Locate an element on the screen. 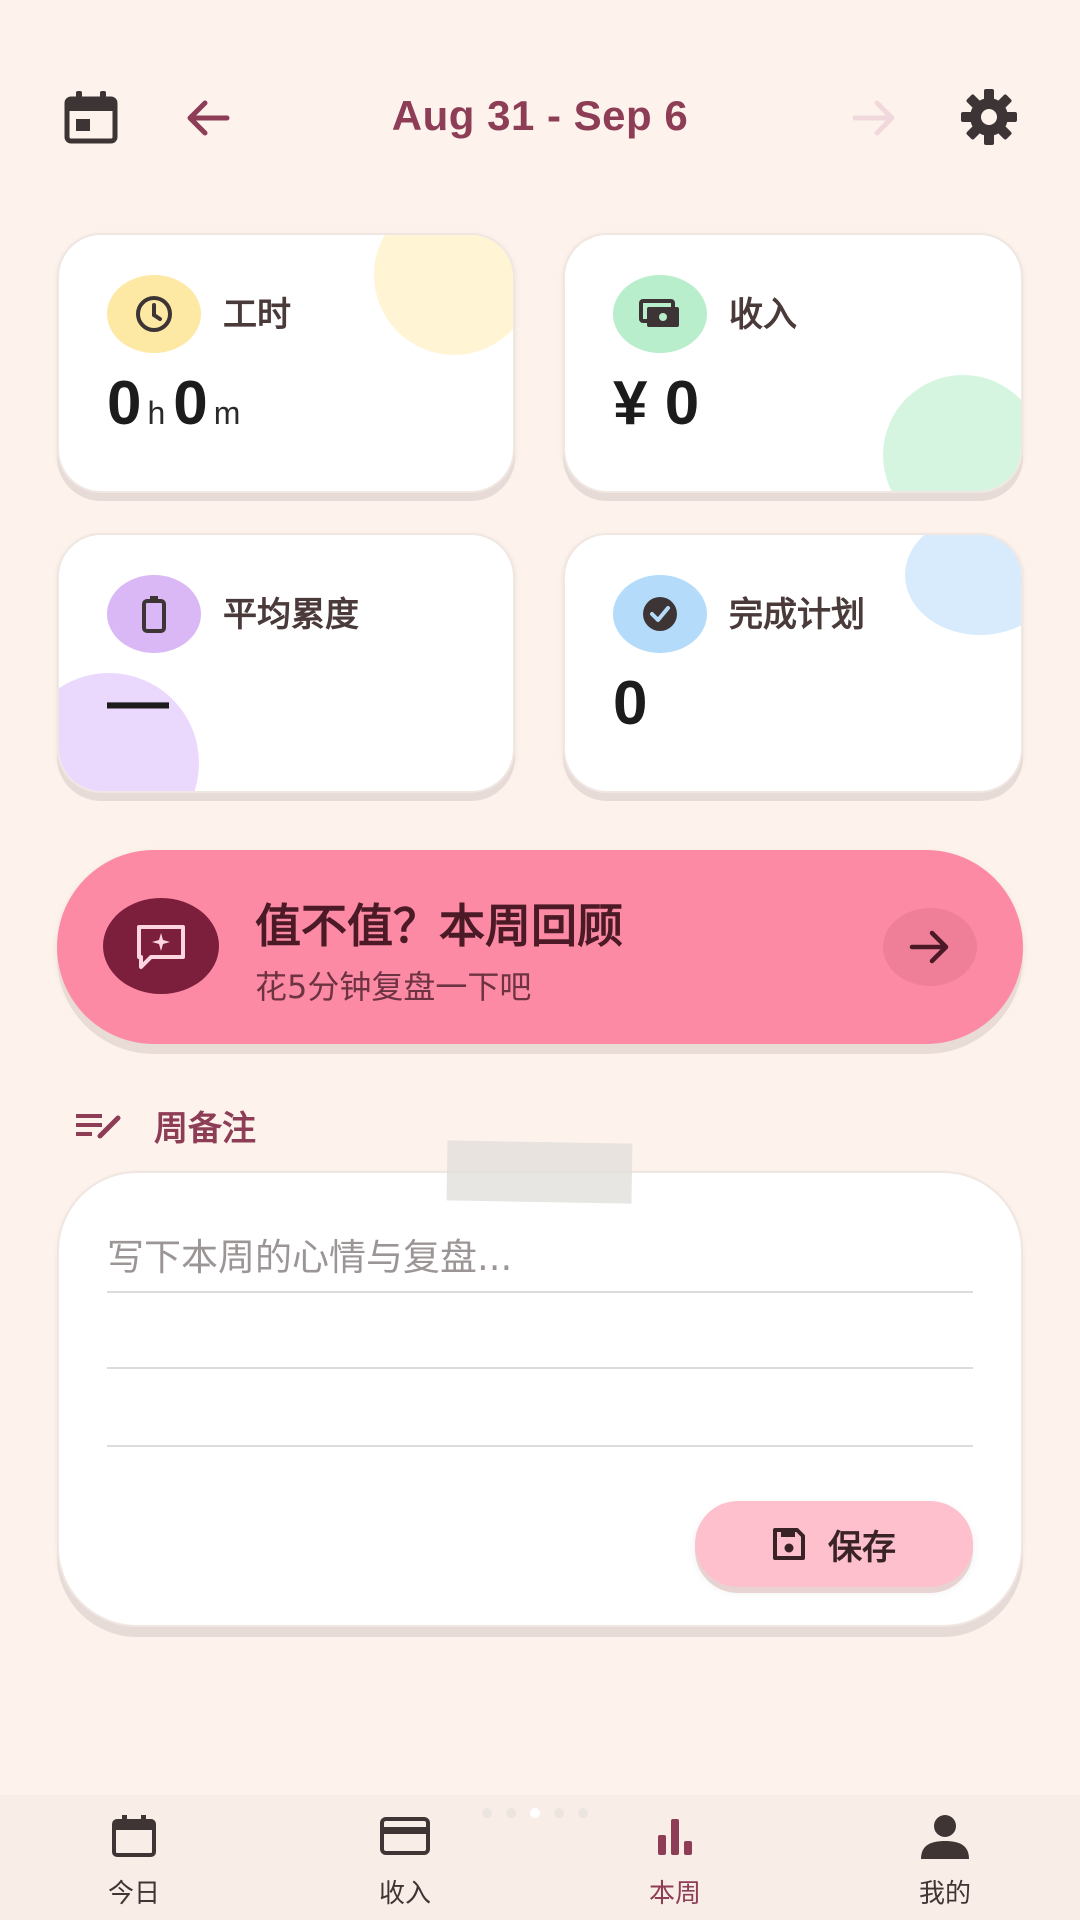  money-icon-badge is located at coordinates (660, 314).